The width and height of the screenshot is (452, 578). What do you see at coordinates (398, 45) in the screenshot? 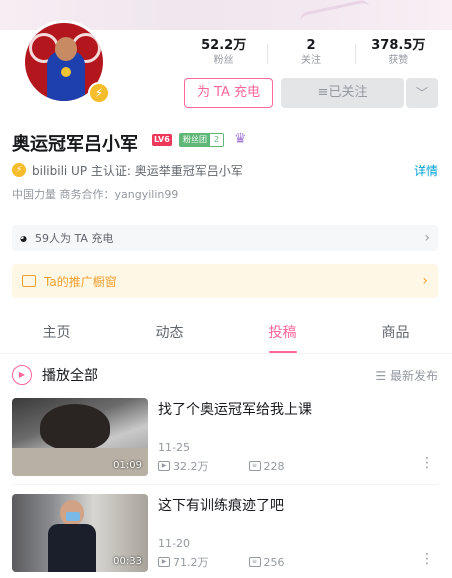
I see `likes-count: 378.5万` at bounding box center [398, 45].